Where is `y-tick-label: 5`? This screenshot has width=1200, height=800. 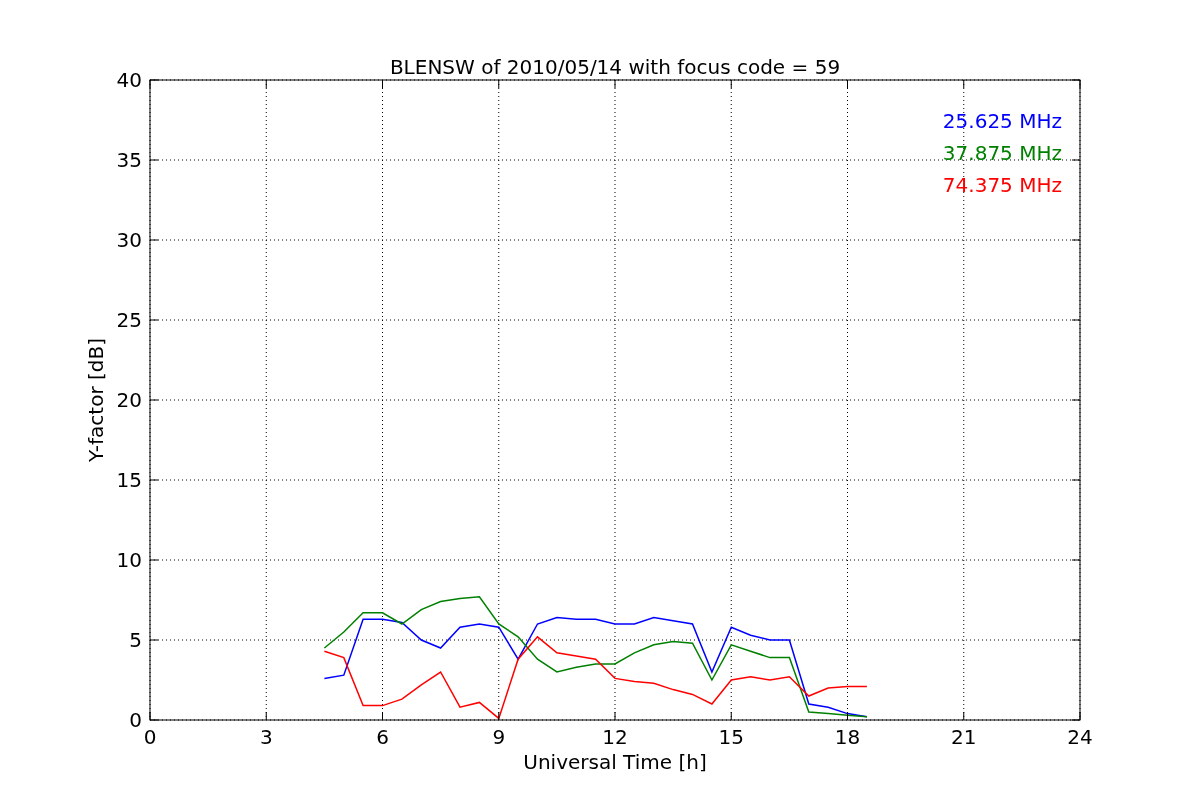 y-tick-label: 5 is located at coordinates (135, 640).